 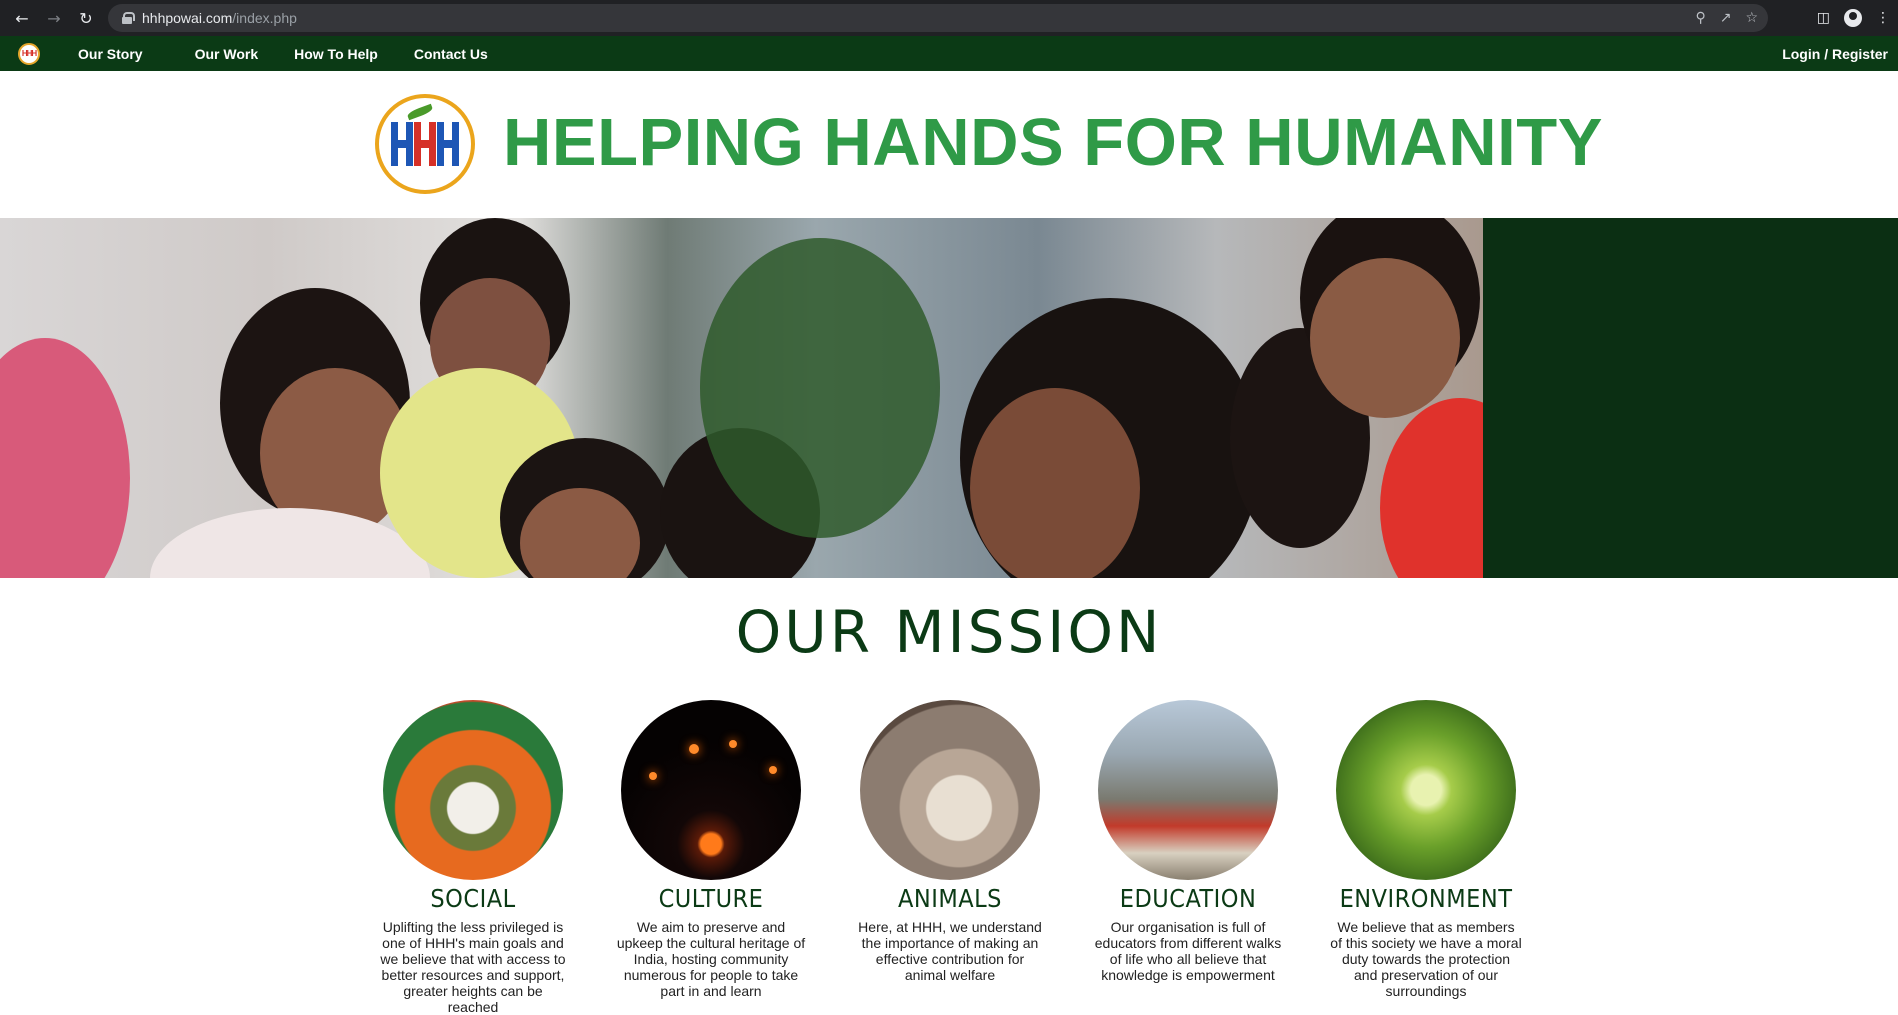 What do you see at coordinates (336, 54) in the screenshot?
I see `nav-link-how-to-help: How To Help` at bounding box center [336, 54].